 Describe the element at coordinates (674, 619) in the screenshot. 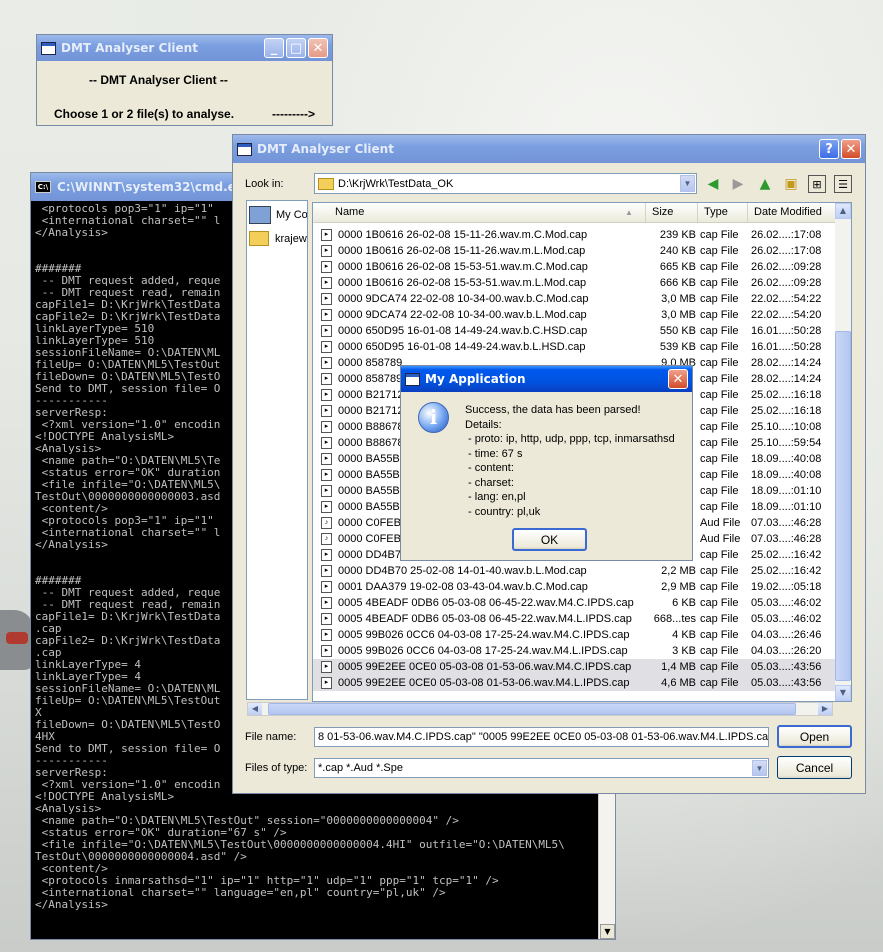

I see `file-size: 668...tes` at that location.